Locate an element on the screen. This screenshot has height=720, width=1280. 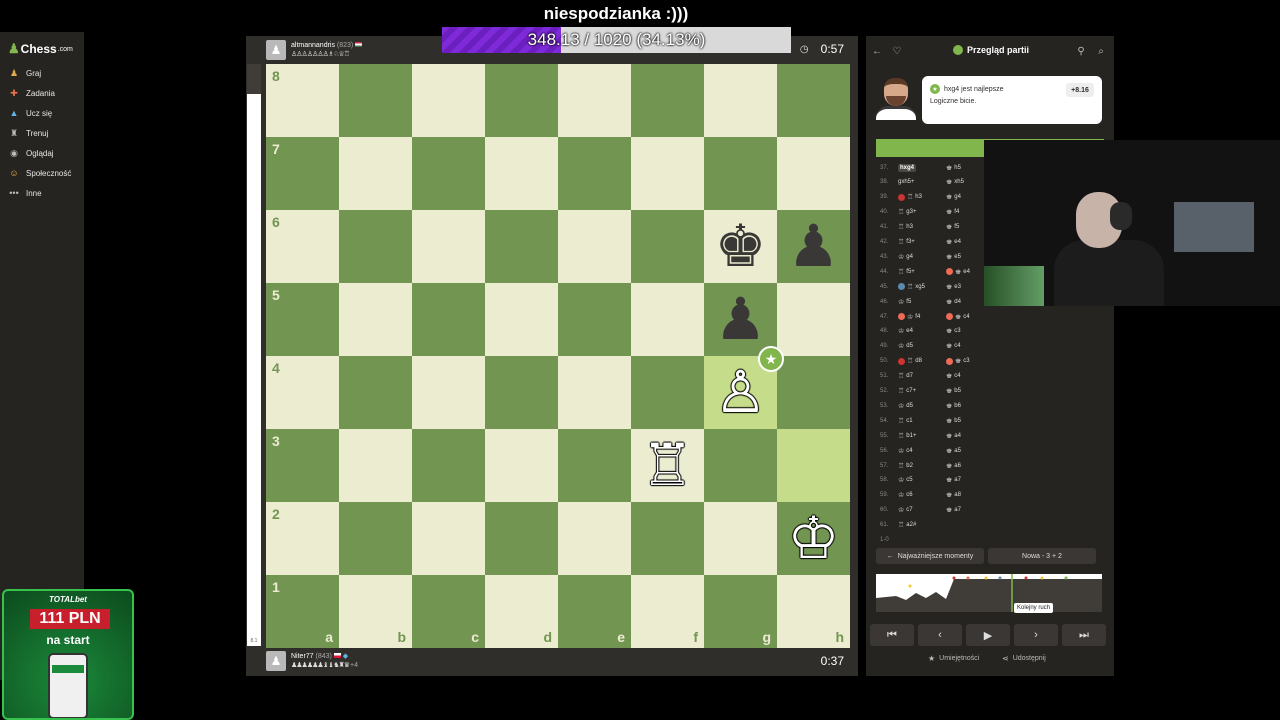
white-move: ♖ g3+ is located at coordinates (907, 212).